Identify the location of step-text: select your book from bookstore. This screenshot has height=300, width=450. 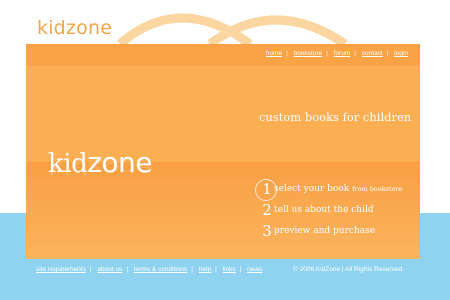
(338, 189).